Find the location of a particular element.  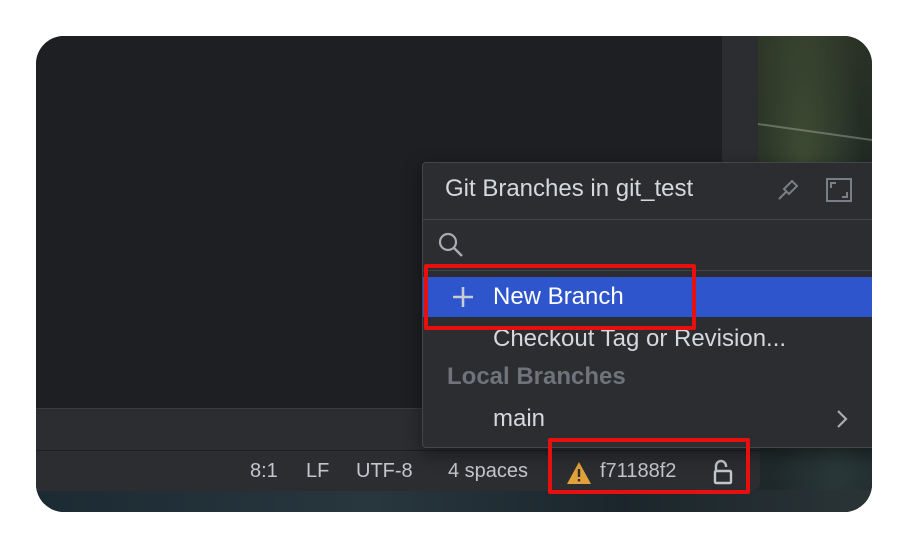

highlight-vcs-widget is located at coordinates (649, 466).